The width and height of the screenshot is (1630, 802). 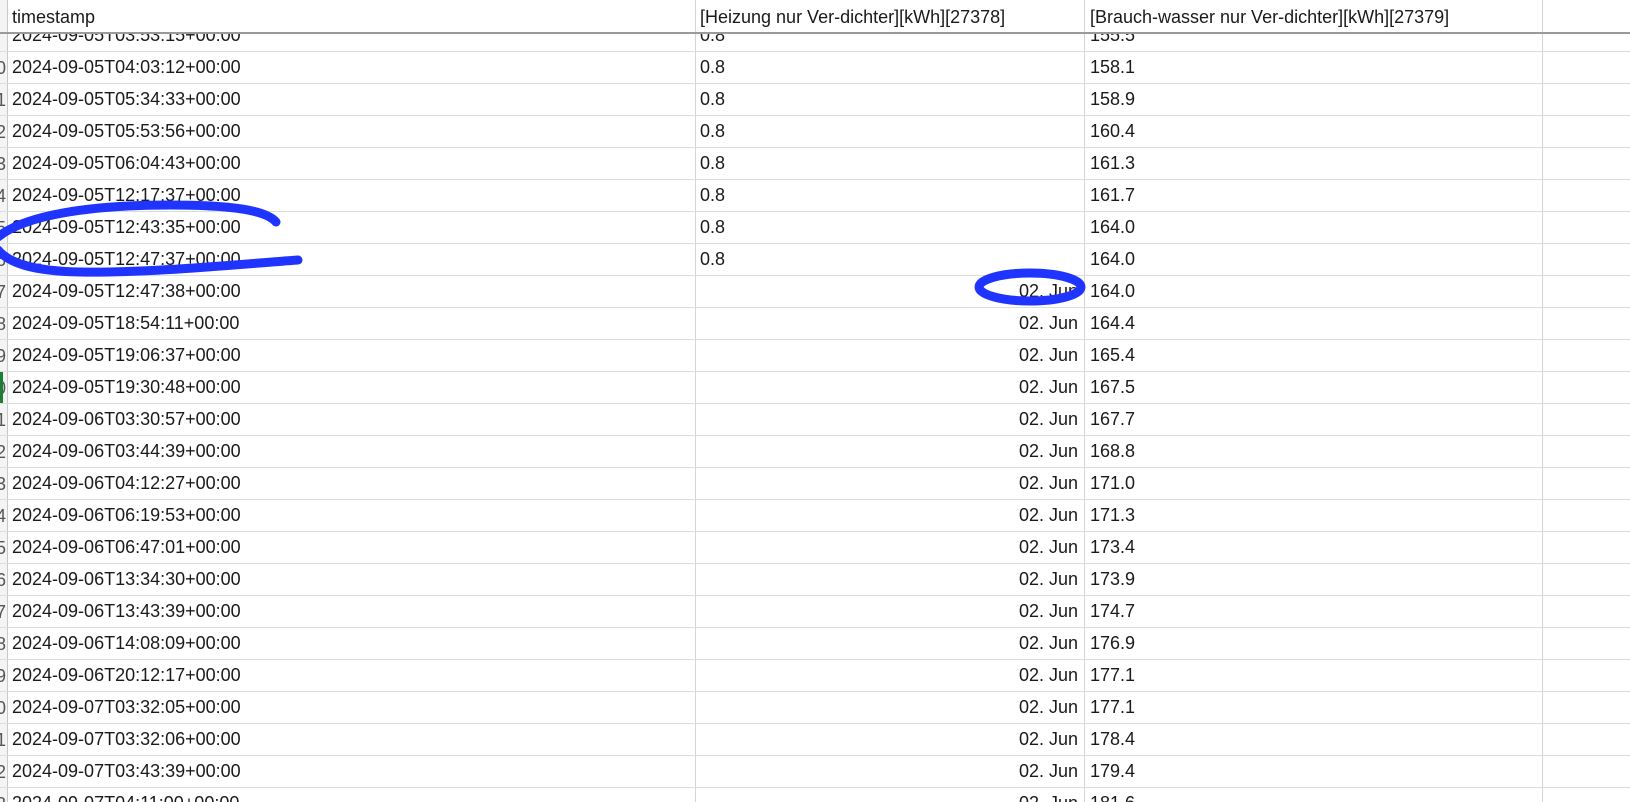 What do you see at coordinates (352, 739) in the screenshot?
I see `cell-timestamp: 2024-09-07T03:32:06+00:00` at bounding box center [352, 739].